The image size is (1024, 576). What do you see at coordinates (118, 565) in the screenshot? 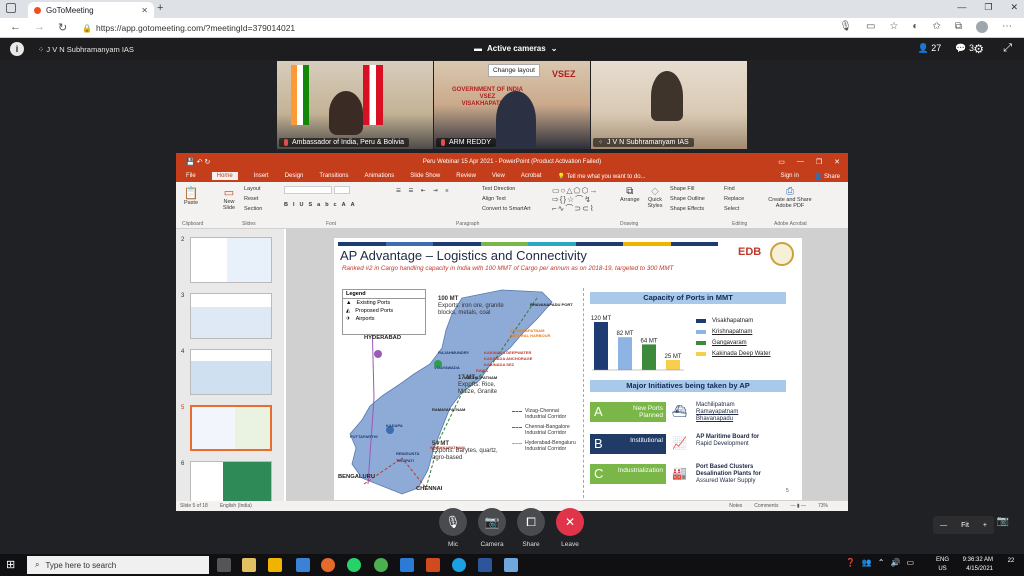
I see `taskbar-search: ⌕ Type here to search` at bounding box center [118, 565].